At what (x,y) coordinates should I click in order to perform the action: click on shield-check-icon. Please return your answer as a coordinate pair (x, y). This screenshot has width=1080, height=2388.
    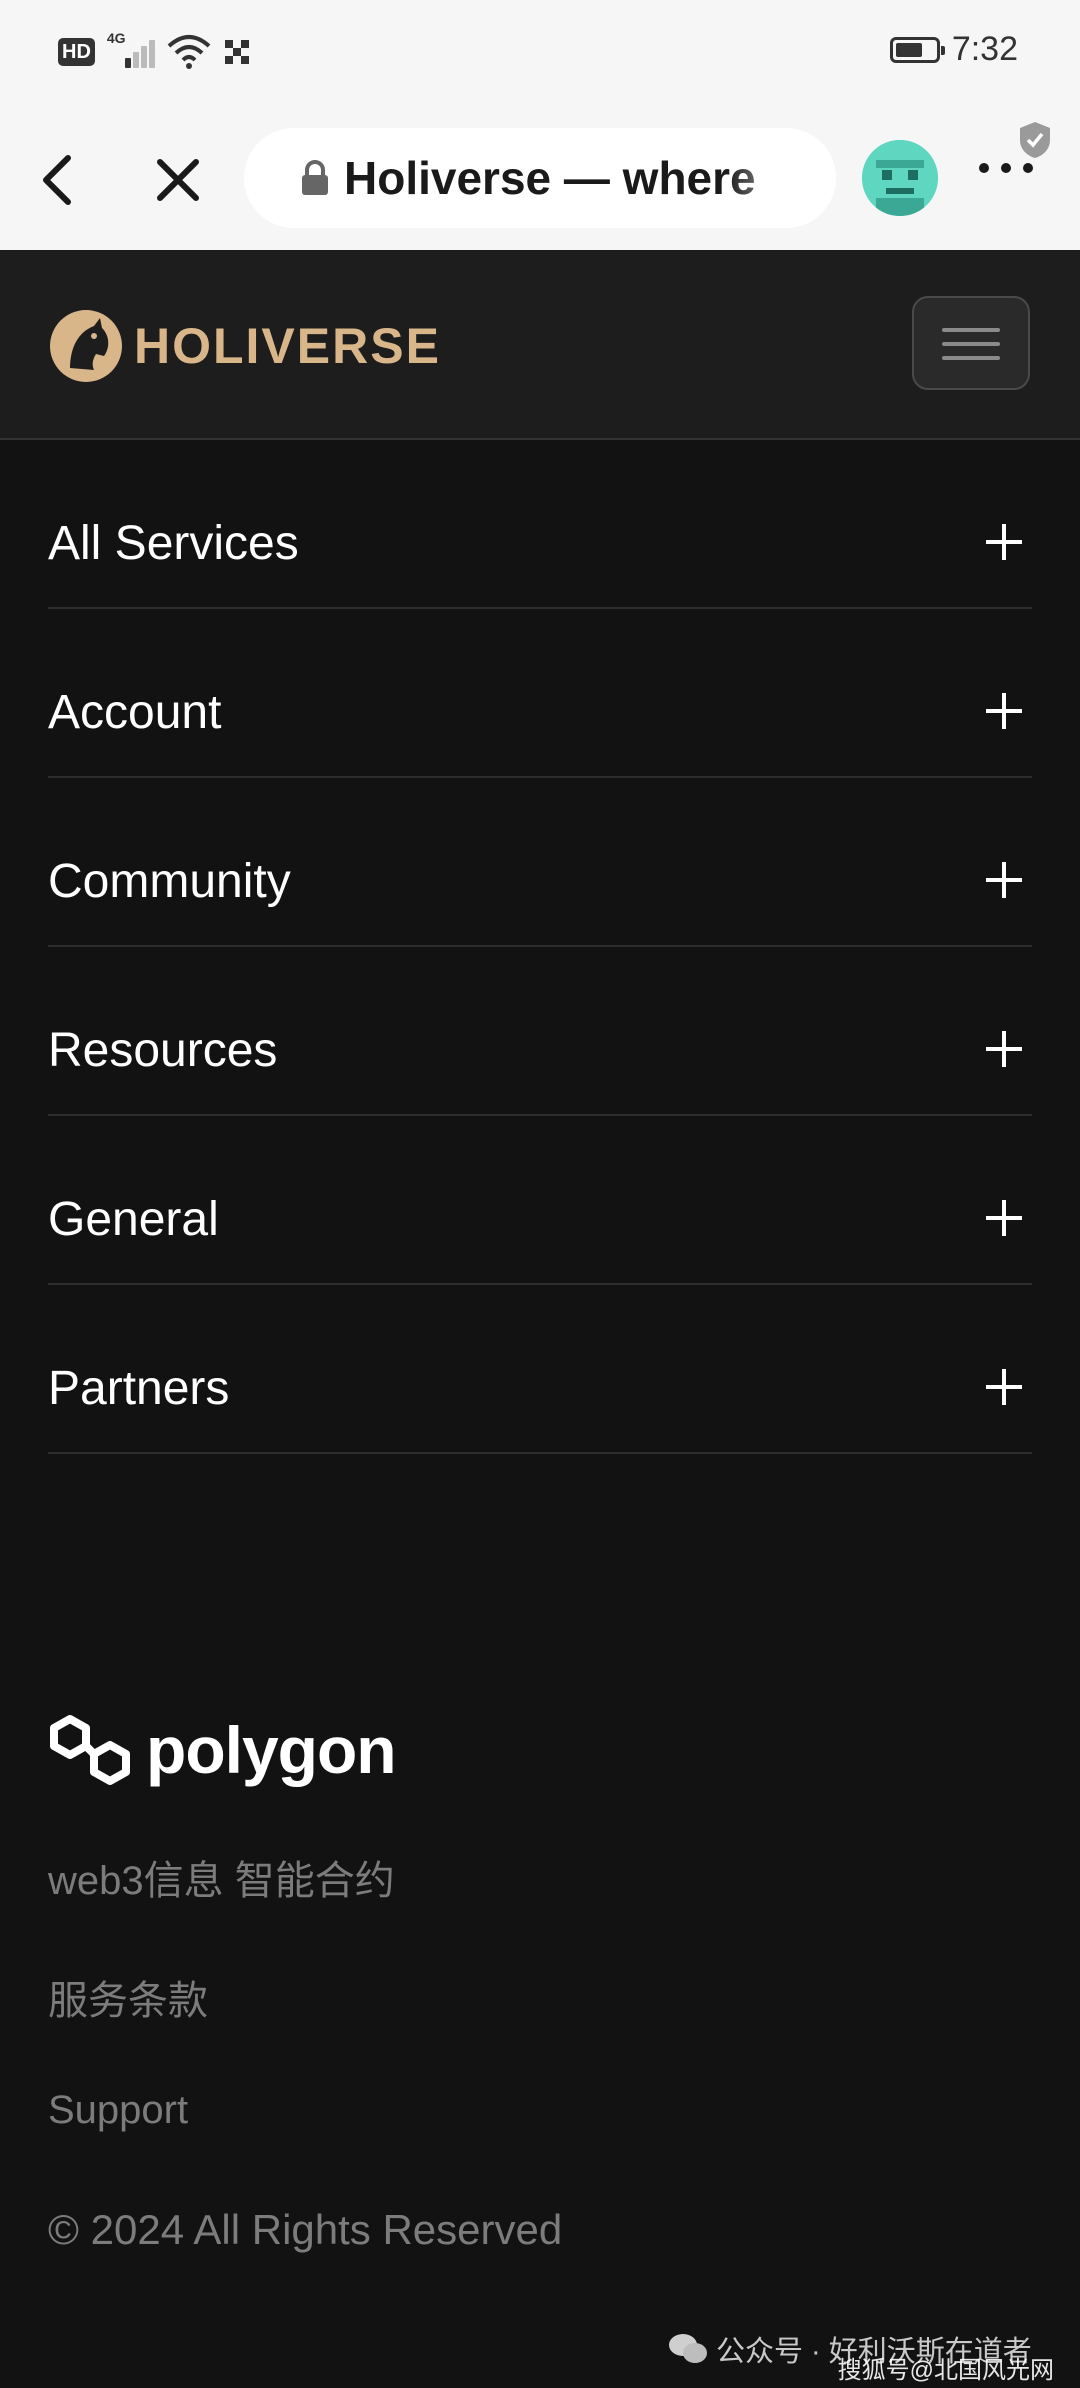
    Looking at the image, I should click on (1035, 140).